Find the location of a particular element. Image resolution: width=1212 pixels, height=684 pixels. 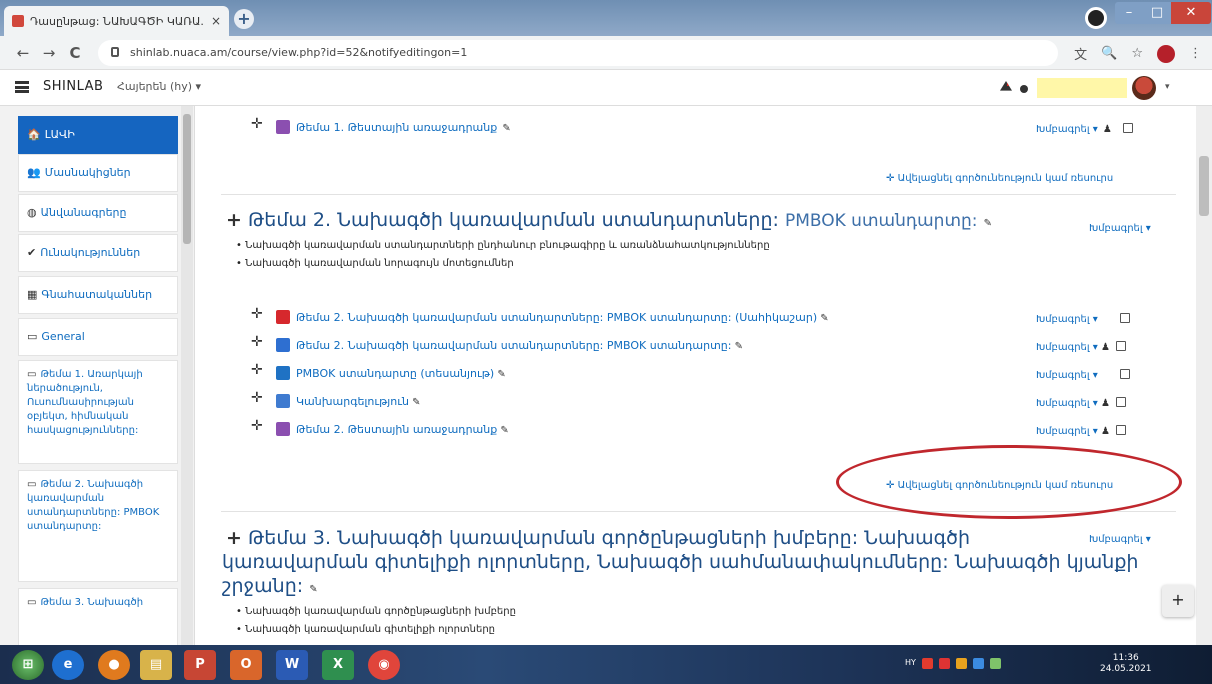

volume-icon is located at coordinates (995, 663).